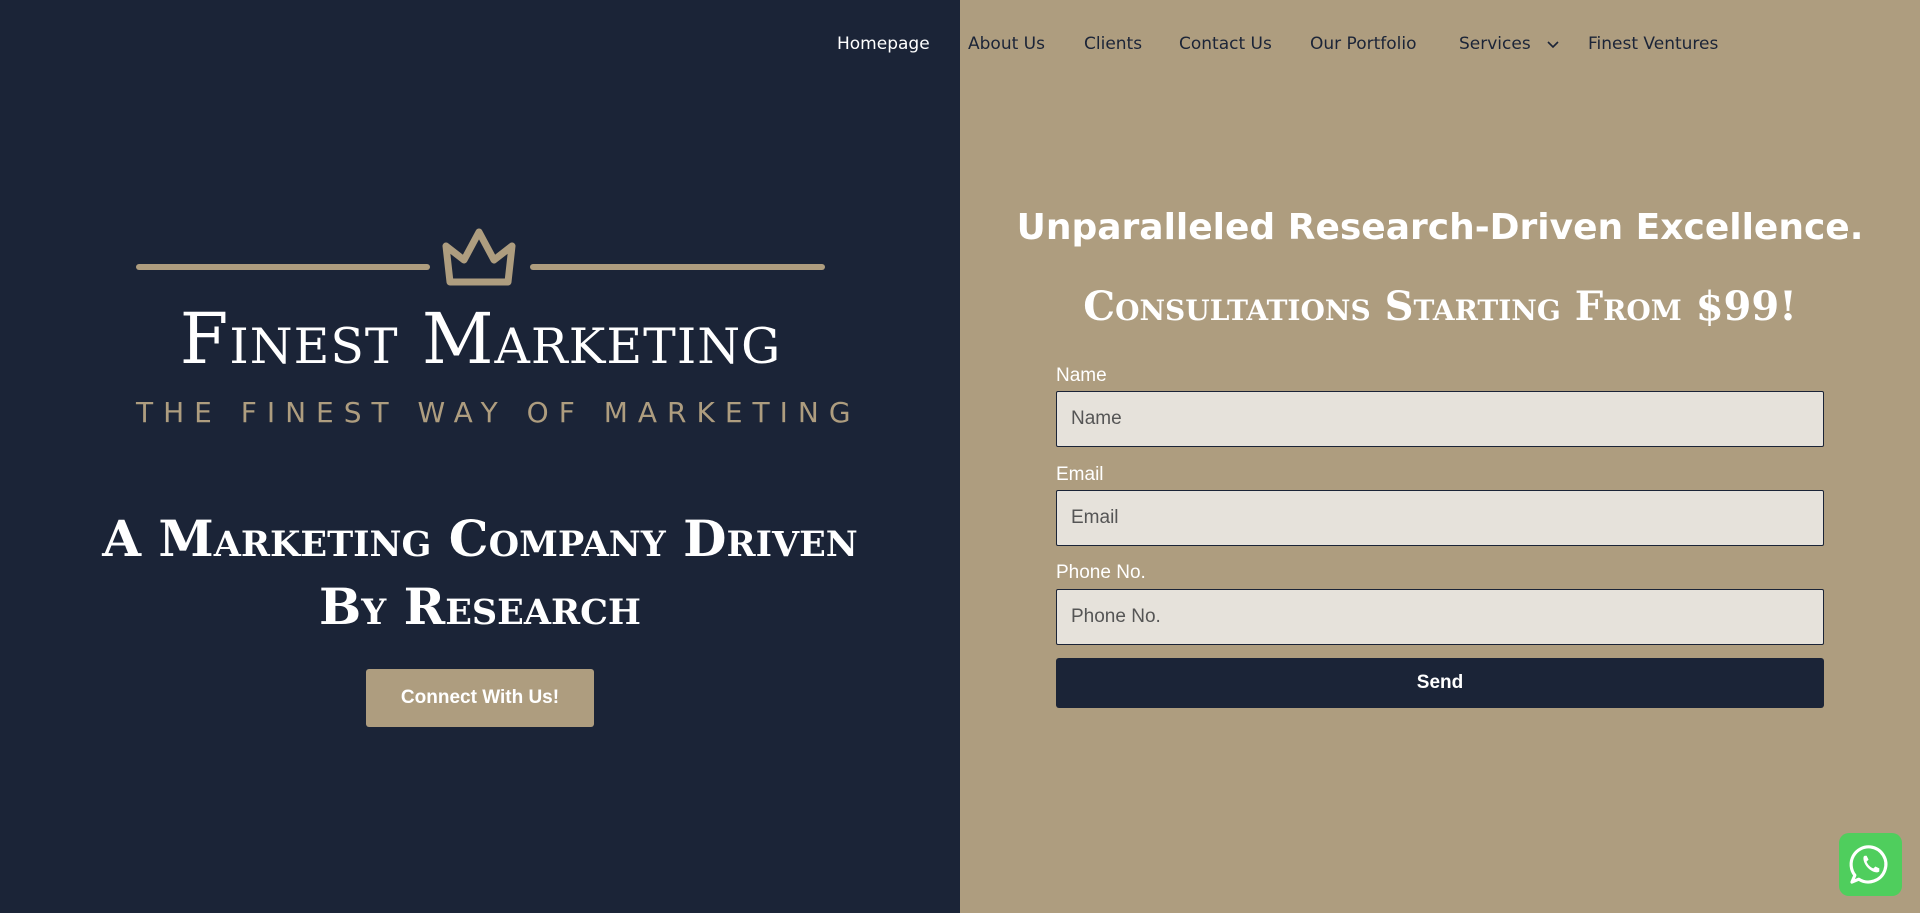 This screenshot has width=1920, height=913. What do you see at coordinates (1440, 227) in the screenshot?
I see `form-heading: Unparalleled Research-Driven Excellence.` at bounding box center [1440, 227].